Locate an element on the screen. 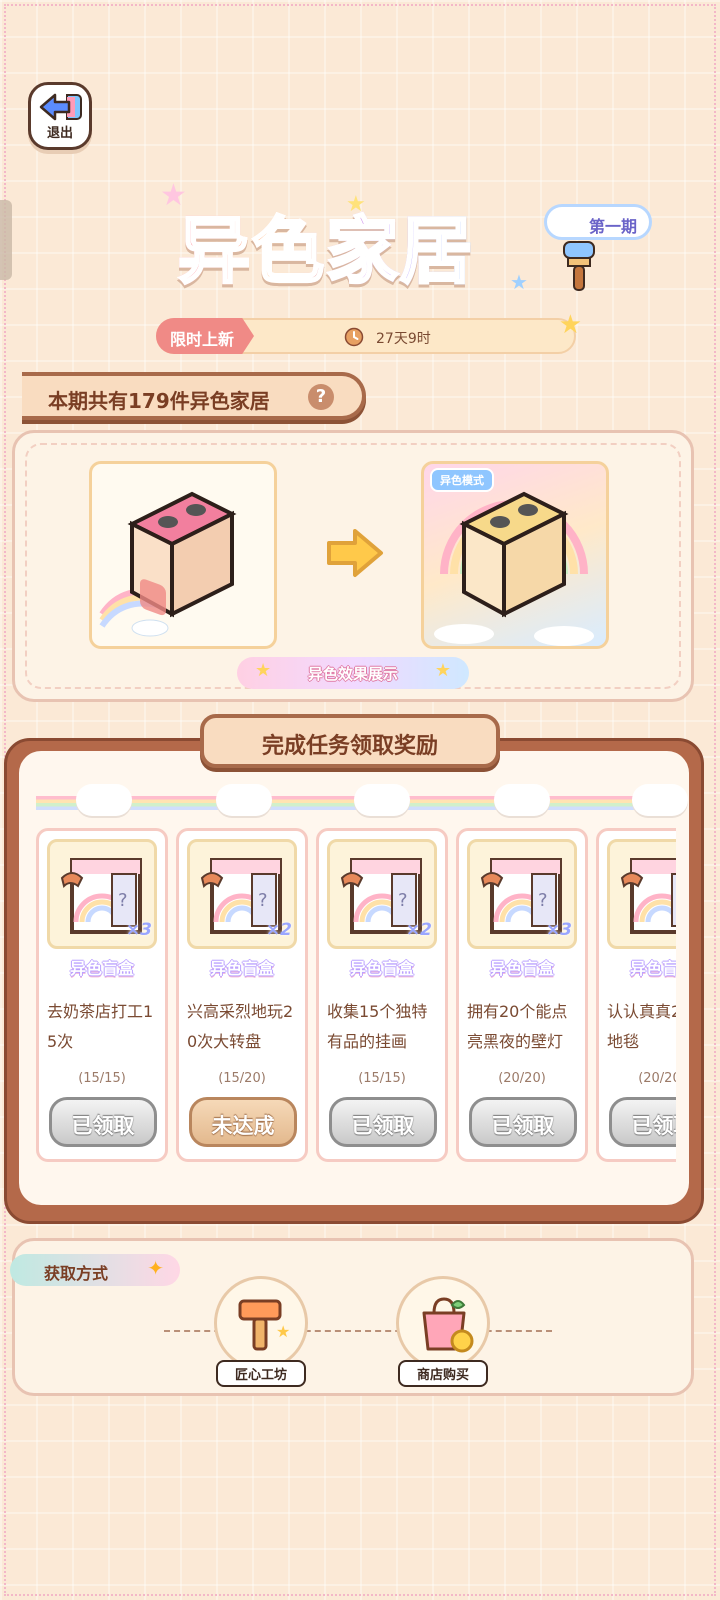 This screenshot has width=720, height=1600. task-description: 收集15个独特有品的挂画 is located at coordinates (377, 1026).